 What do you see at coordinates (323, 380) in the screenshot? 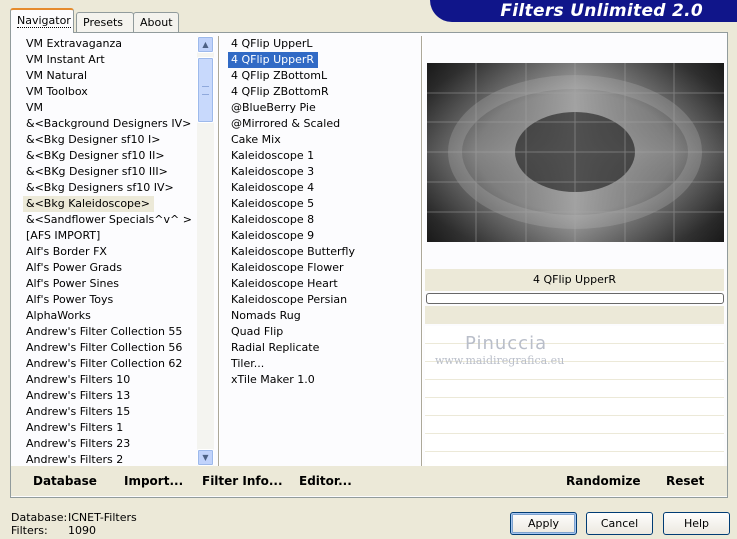
I see `filter-item: xTile Maker 1.0` at bounding box center [323, 380].